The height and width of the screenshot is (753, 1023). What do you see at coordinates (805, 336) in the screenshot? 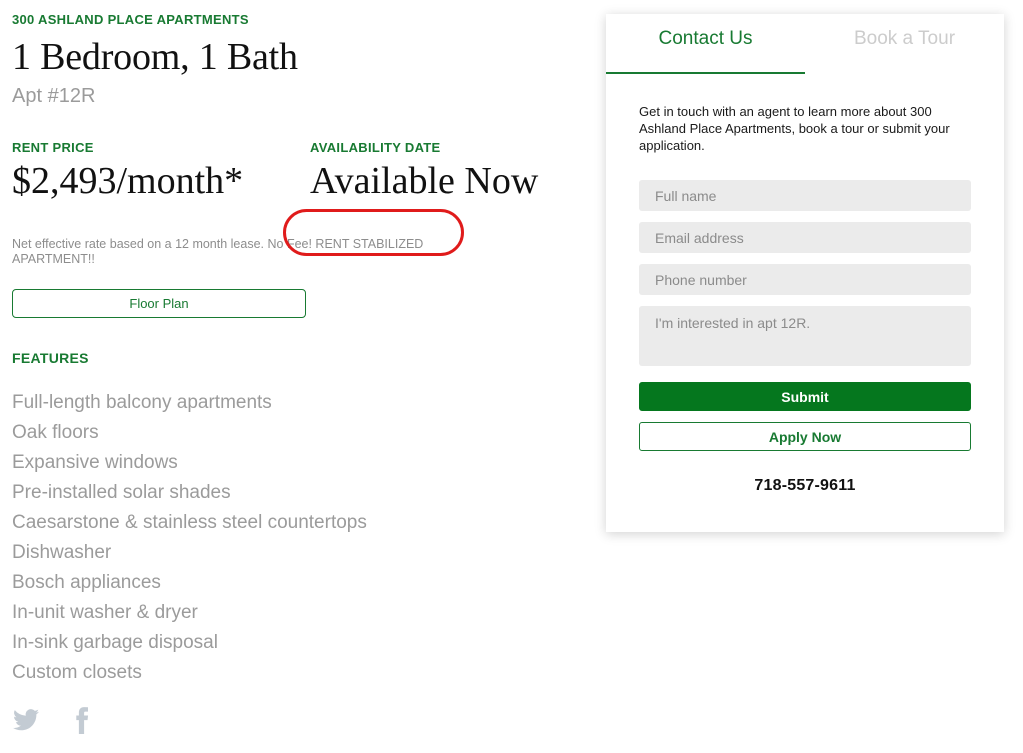
I see `message-textarea` at bounding box center [805, 336].